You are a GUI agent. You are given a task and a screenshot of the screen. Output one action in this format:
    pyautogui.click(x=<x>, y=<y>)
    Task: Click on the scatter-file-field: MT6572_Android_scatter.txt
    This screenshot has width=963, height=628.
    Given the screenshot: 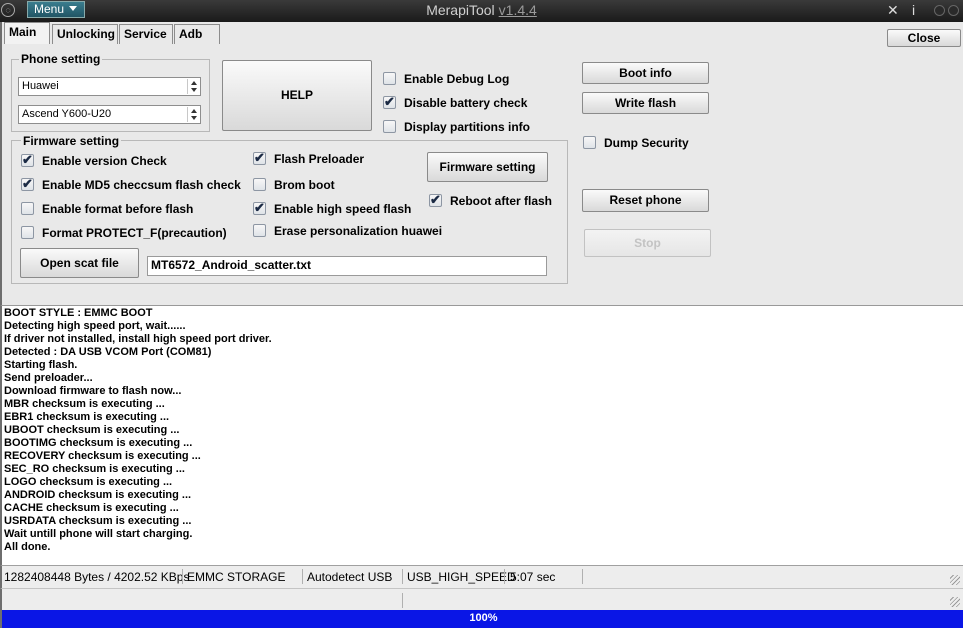 What is the action you would take?
    pyautogui.click(x=347, y=266)
    